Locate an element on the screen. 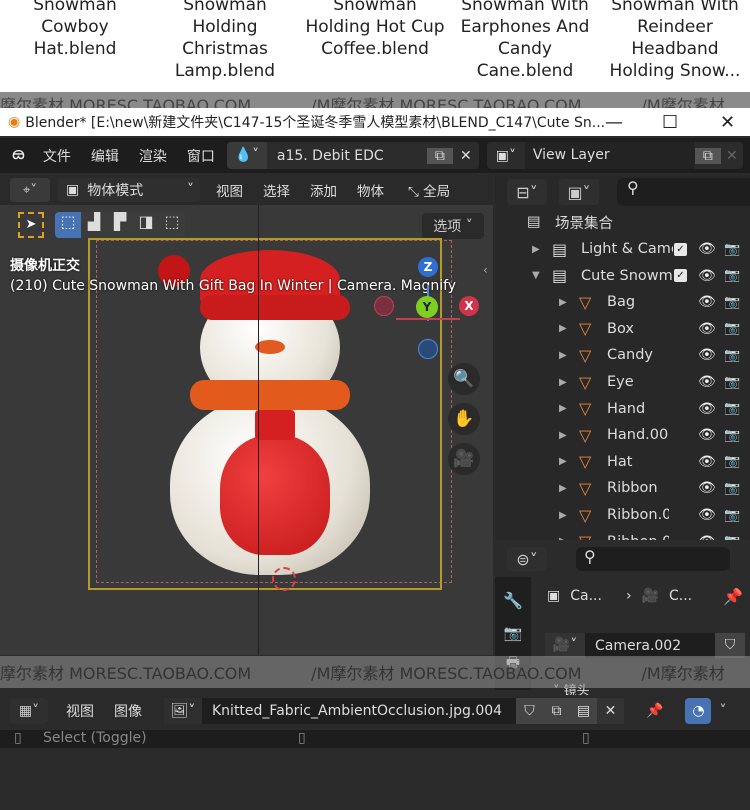 The height and width of the screenshot is (810, 750). camera-name: Camera.002 is located at coordinates (650, 646).